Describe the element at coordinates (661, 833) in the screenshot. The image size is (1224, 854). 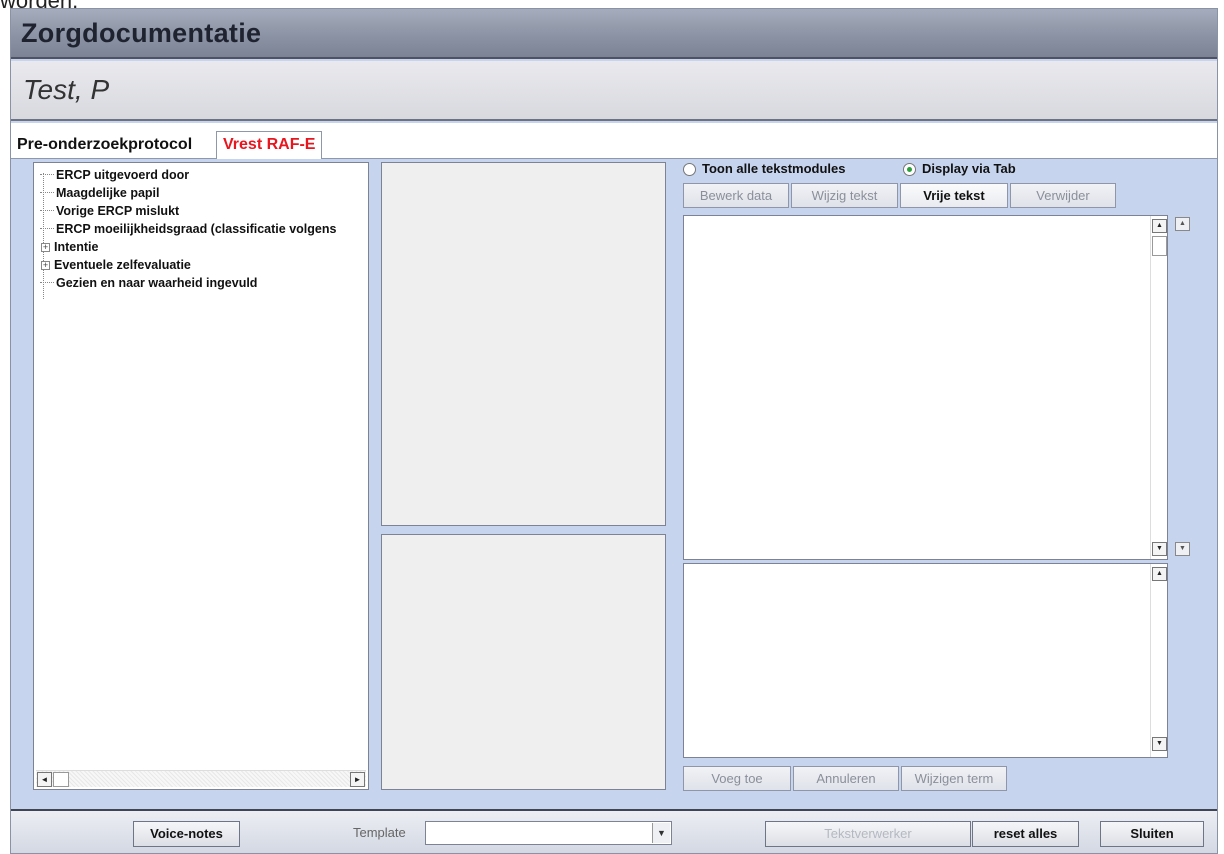
I see `chevron-down-icon: ▼` at that location.